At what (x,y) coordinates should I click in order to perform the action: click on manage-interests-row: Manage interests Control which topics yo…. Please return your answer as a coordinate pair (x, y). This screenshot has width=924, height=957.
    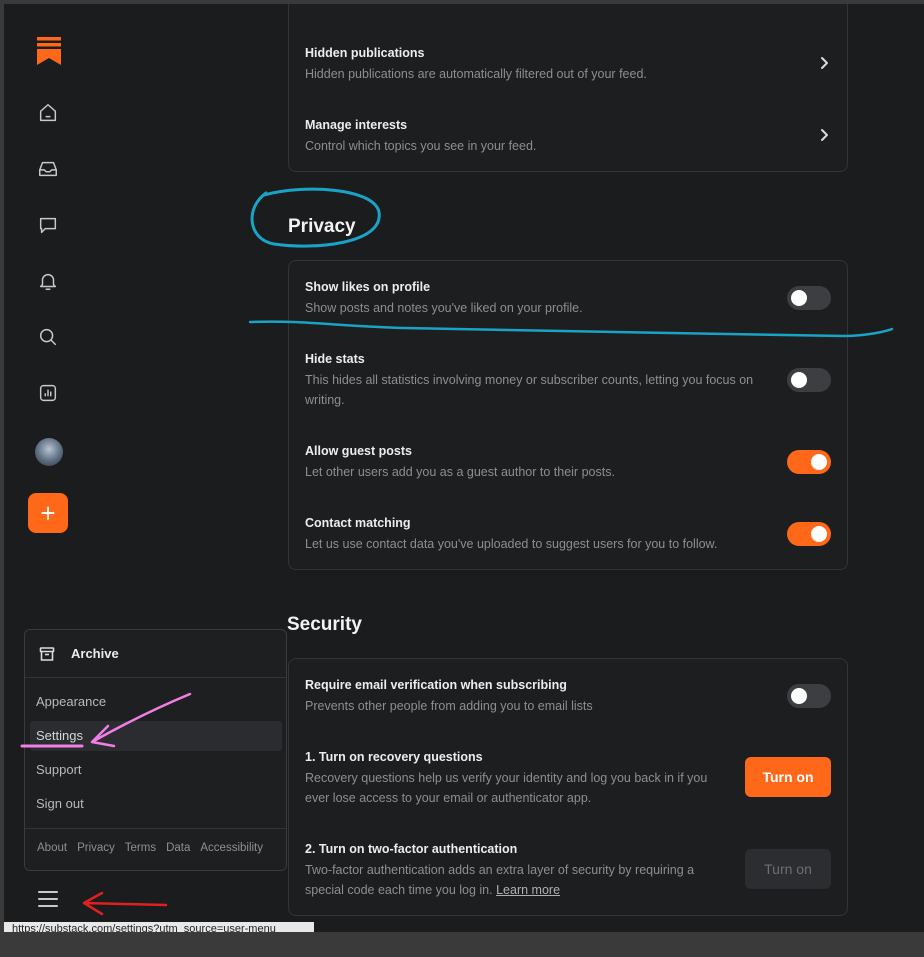
    Looking at the image, I should click on (568, 137).